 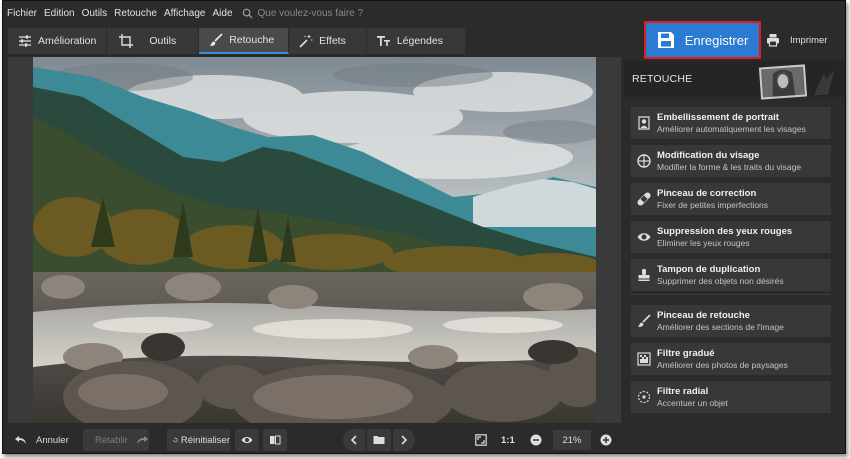 I want to click on tool-subtitle: Fixer de petites imperfections, so click(x=713, y=204).